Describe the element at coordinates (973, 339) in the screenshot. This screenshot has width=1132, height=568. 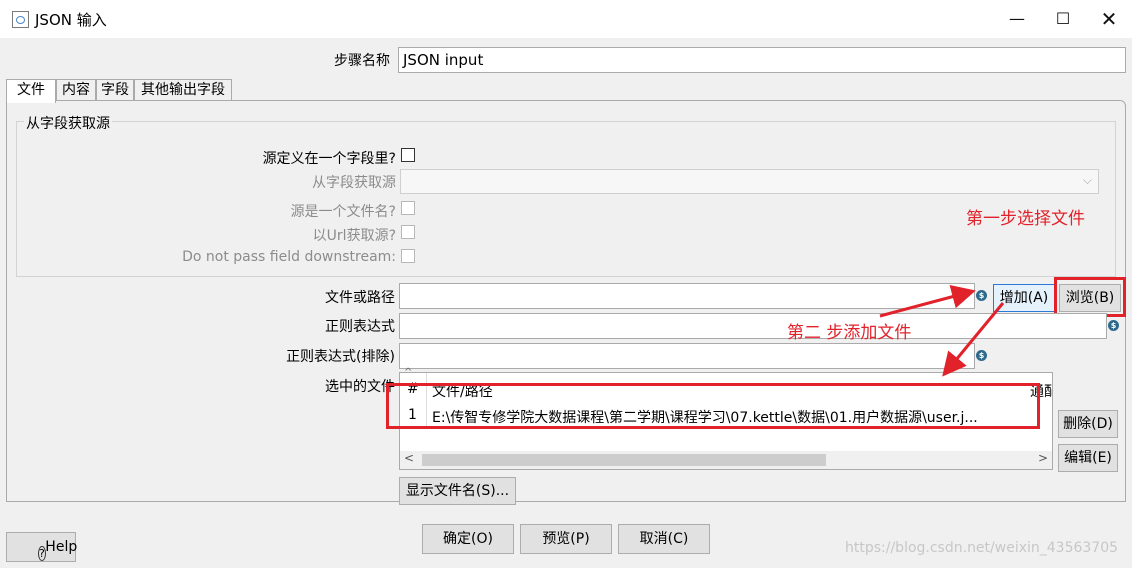
I see `arrow-to-table` at that location.